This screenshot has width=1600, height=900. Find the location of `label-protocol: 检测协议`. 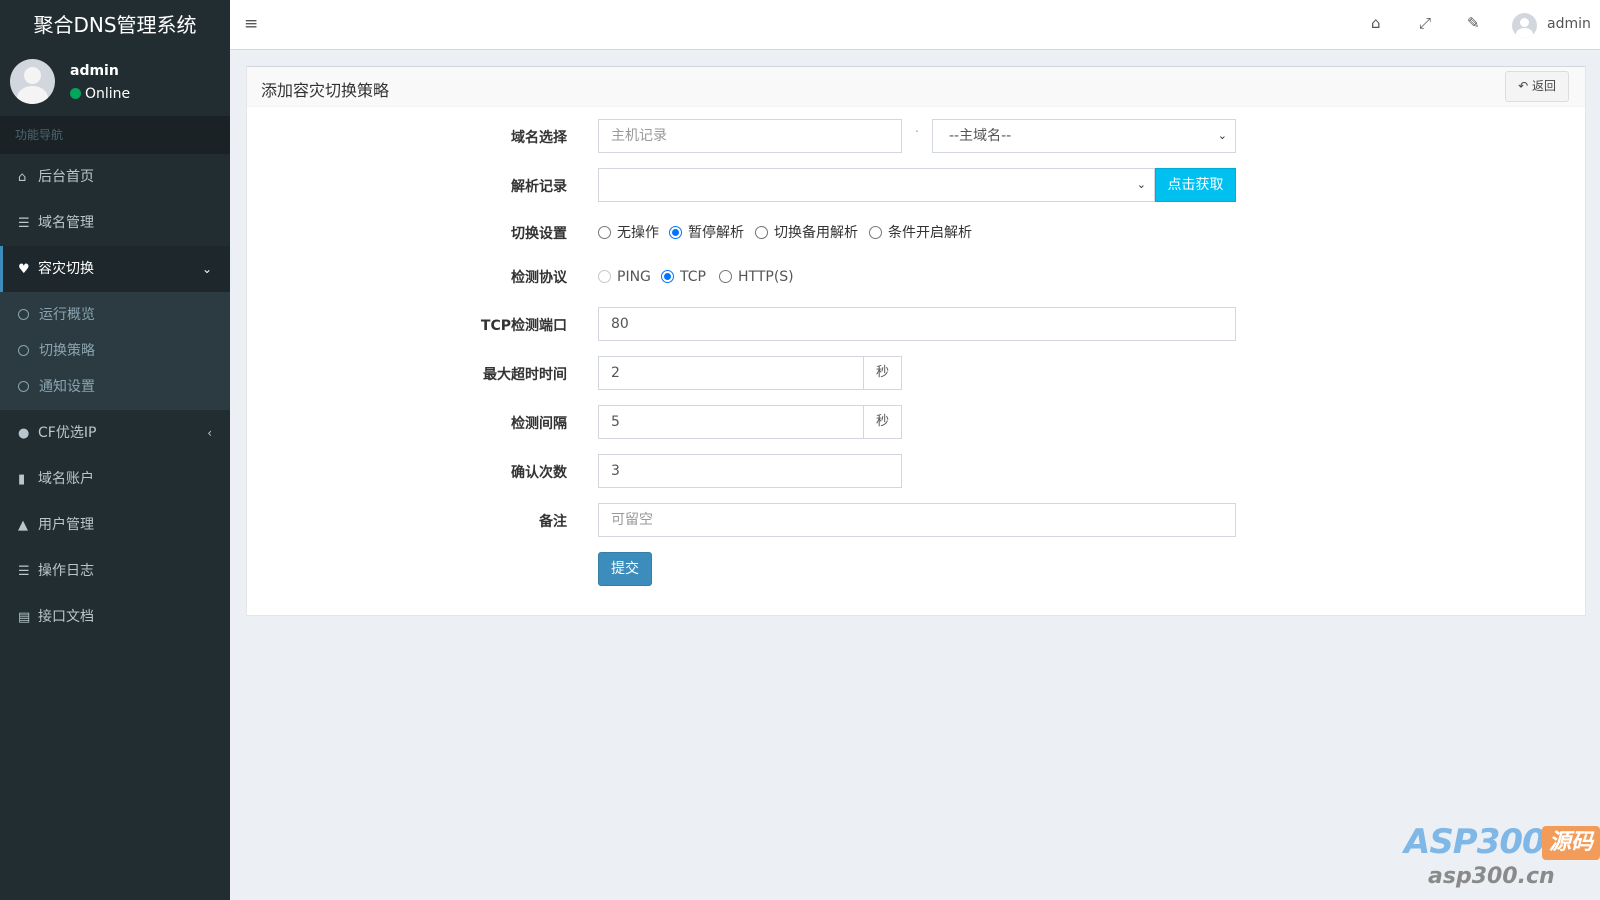

label-protocol: 检测协议 is located at coordinates (539, 278).